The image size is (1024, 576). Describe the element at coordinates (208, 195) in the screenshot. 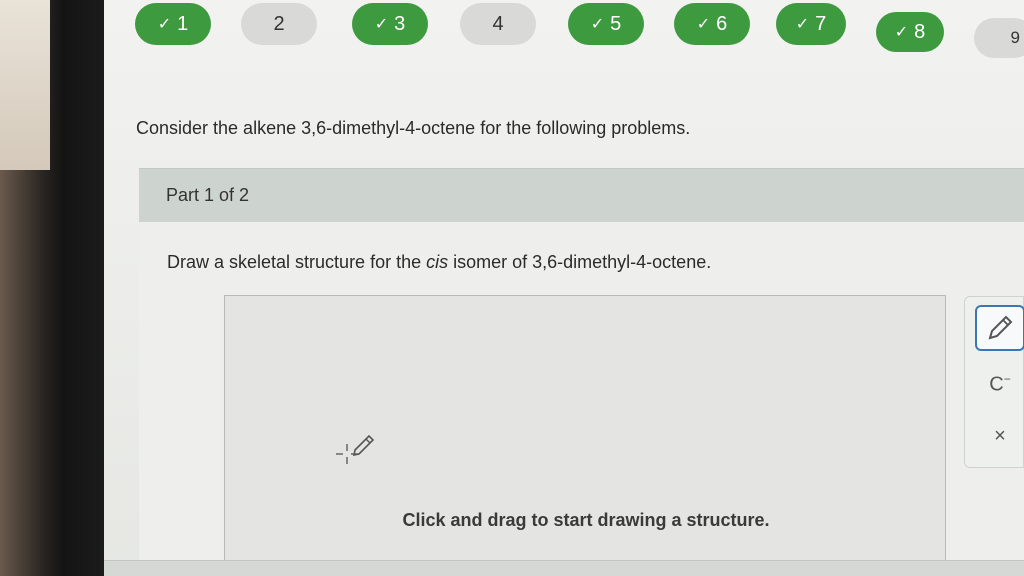

I see `part-label: Part 1 of 2` at that location.